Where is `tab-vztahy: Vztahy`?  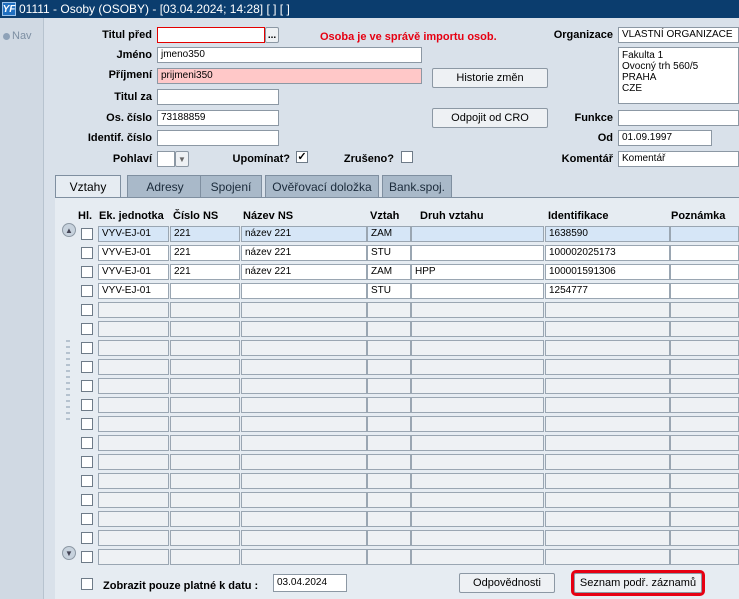
tab-vztahy: Vztahy is located at coordinates (88, 186).